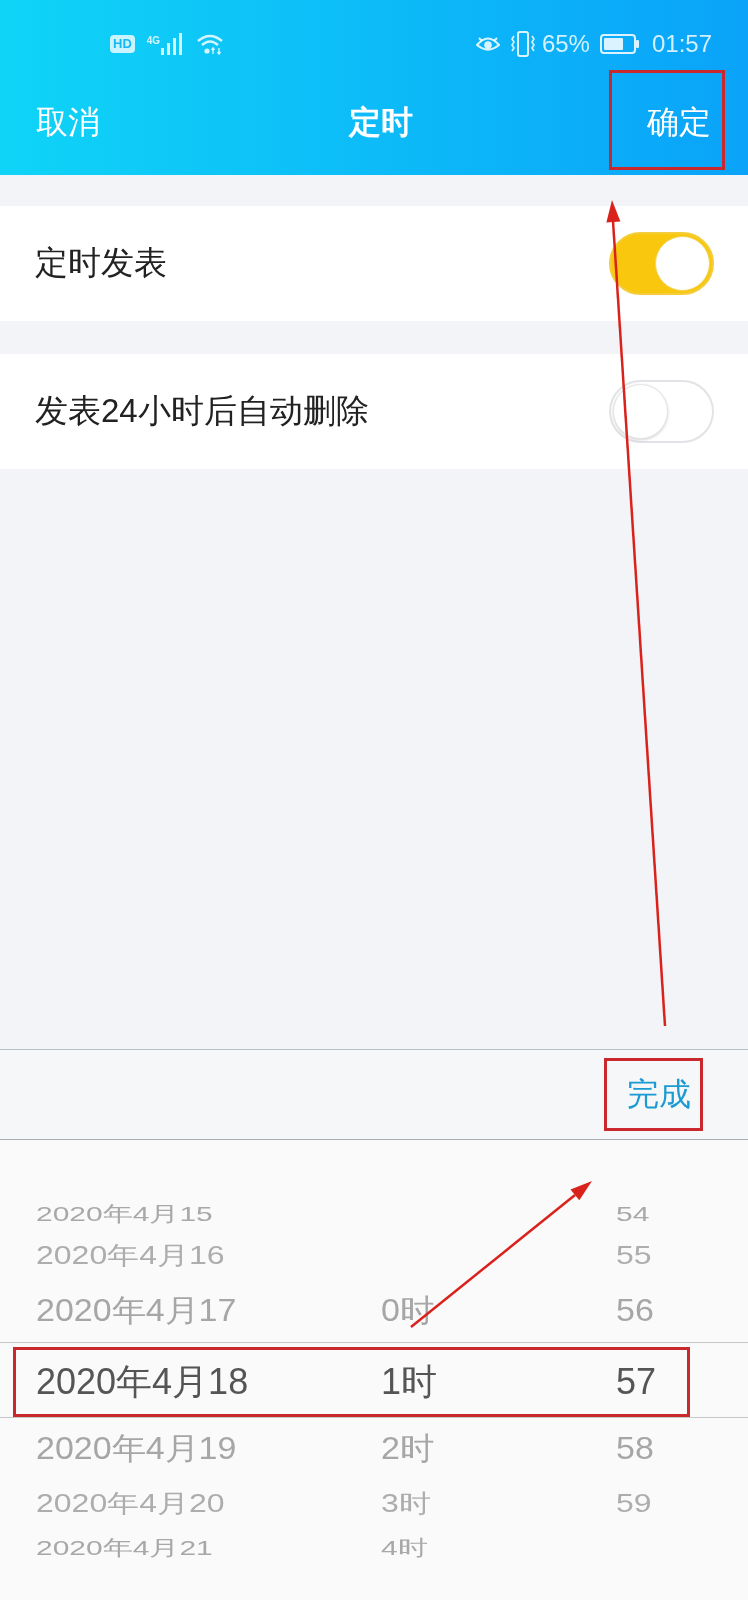 The width and height of the screenshot is (748, 1600). Describe the element at coordinates (136, 1311) in the screenshot. I see `date-option: 2020年4月17` at that location.